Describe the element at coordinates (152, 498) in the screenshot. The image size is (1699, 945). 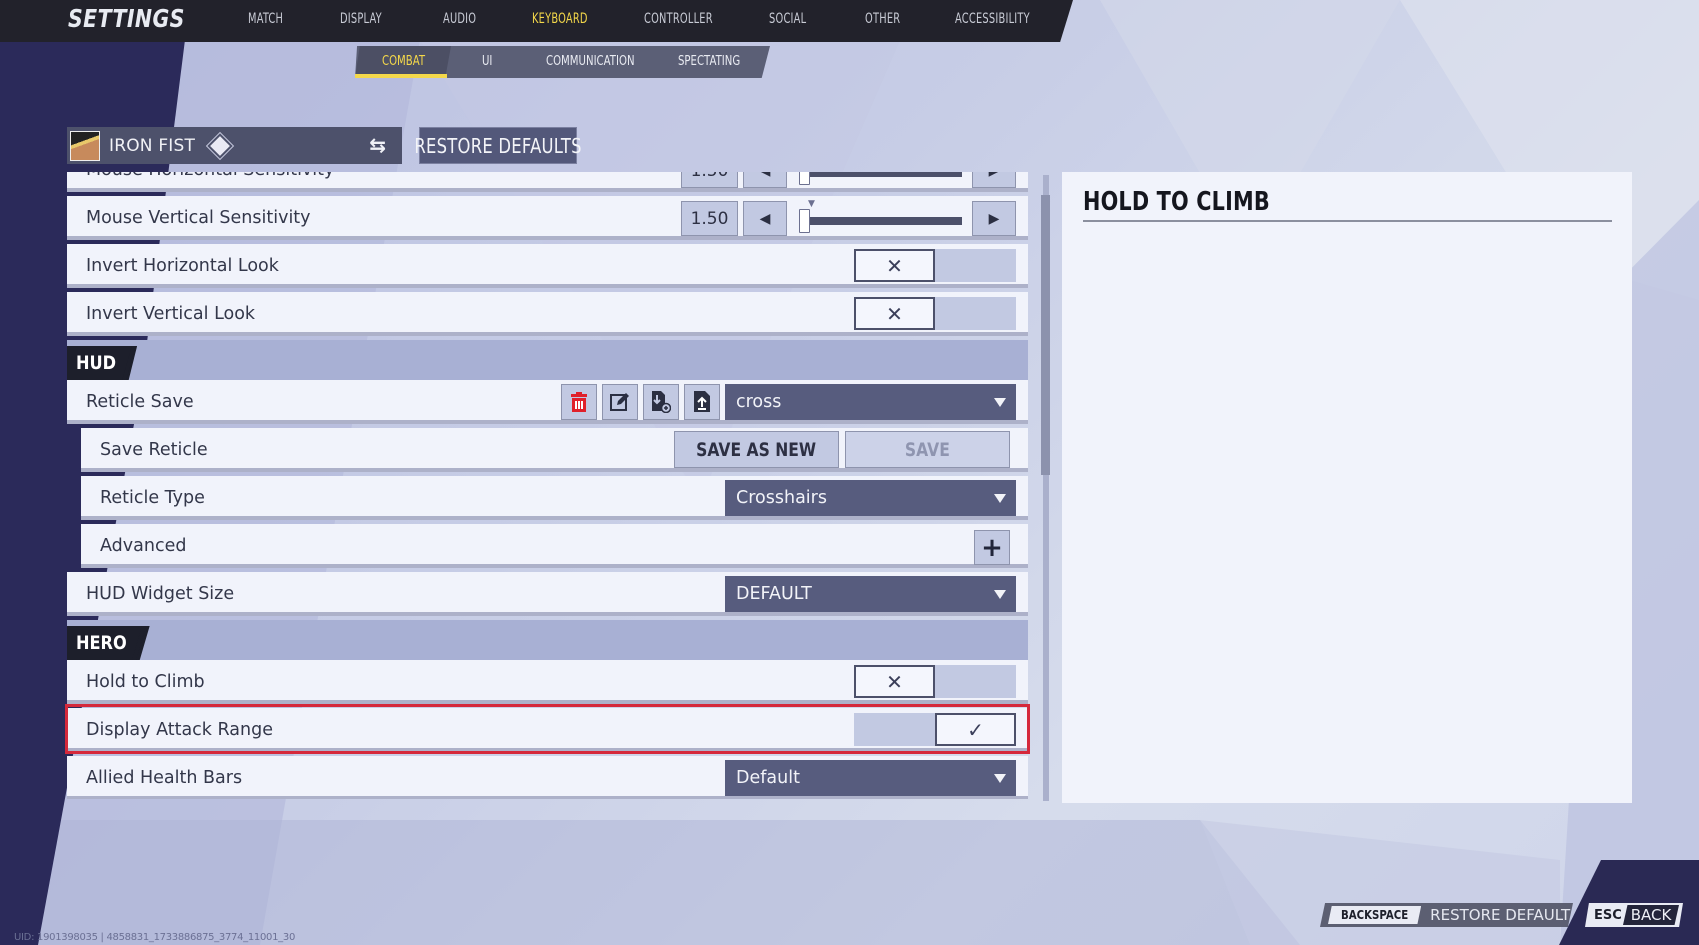
I see `setting-label: Reticle Type` at that location.